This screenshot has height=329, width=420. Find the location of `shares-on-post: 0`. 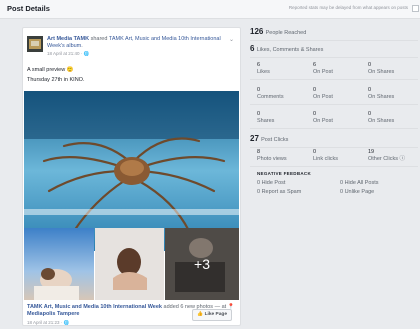

shares-on-post: 0 is located at coordinates (315, 114).